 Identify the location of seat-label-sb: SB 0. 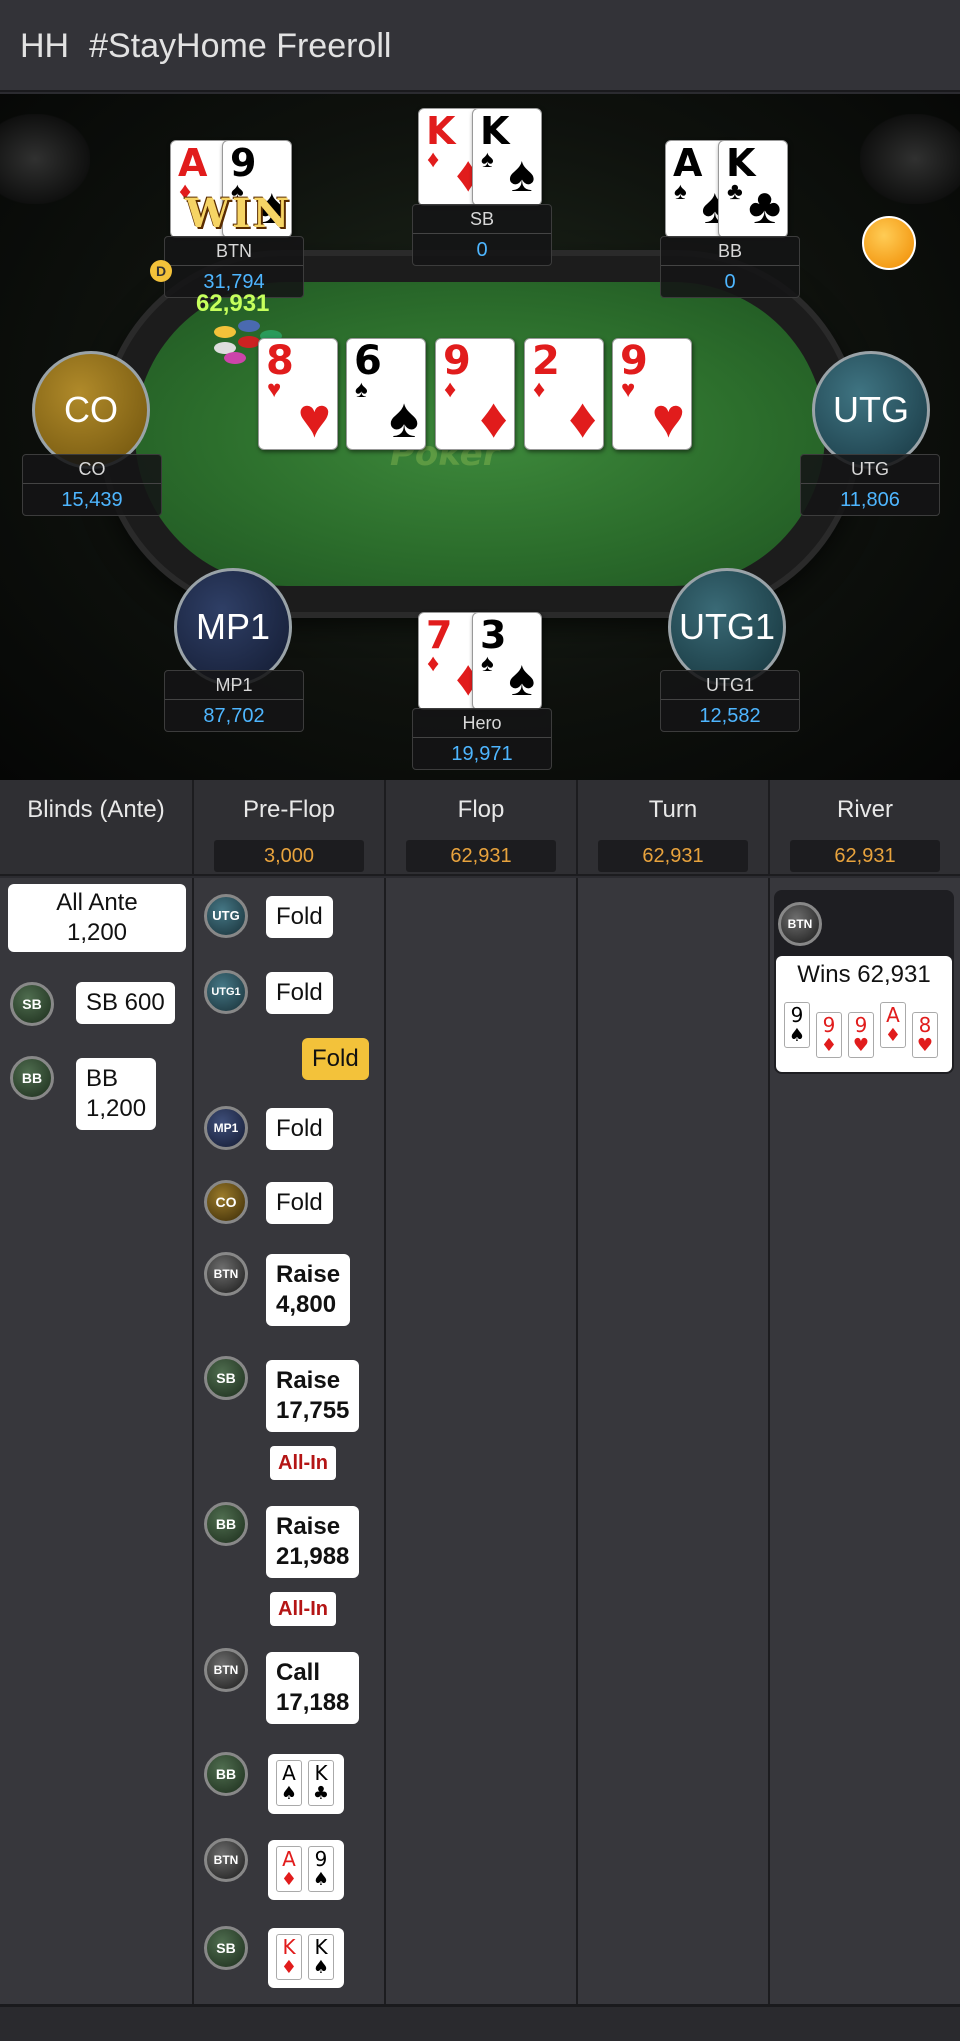
(482, 235).